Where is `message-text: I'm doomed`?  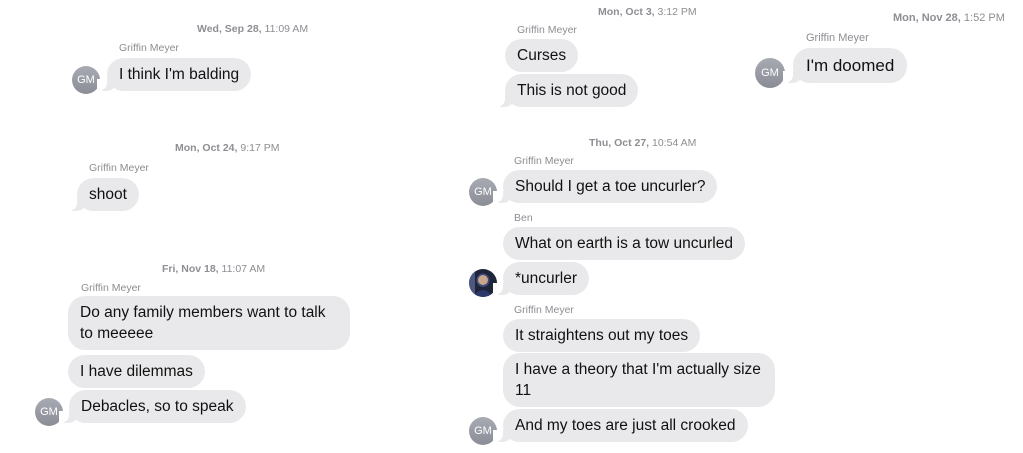
message-text: I'm doomed is located at coordinates (850, 65).